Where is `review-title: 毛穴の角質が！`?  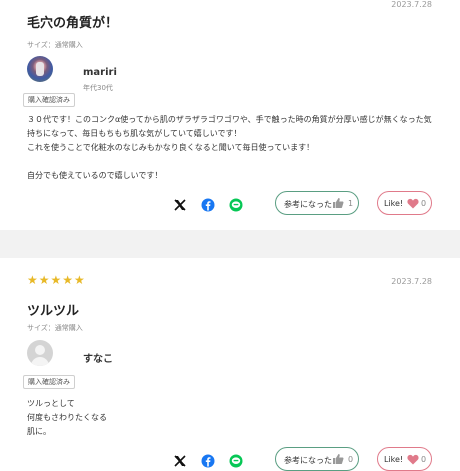
review-title: 毛穴の角質が！ is located at coordinates (73, 23).